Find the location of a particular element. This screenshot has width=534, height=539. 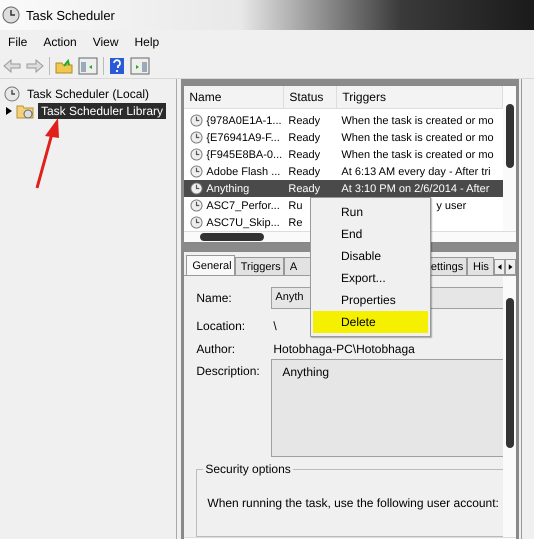

menu-item: End is located at coordinates (370, 234).